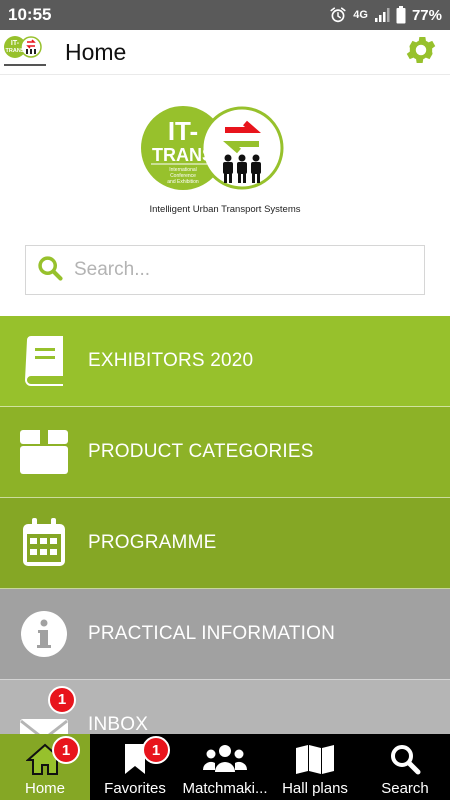  Describe the element at coordinates (201, 451) in the screenshot. I see `menu-label-product-categories: PRODUCT CATEGORIES` at that location.